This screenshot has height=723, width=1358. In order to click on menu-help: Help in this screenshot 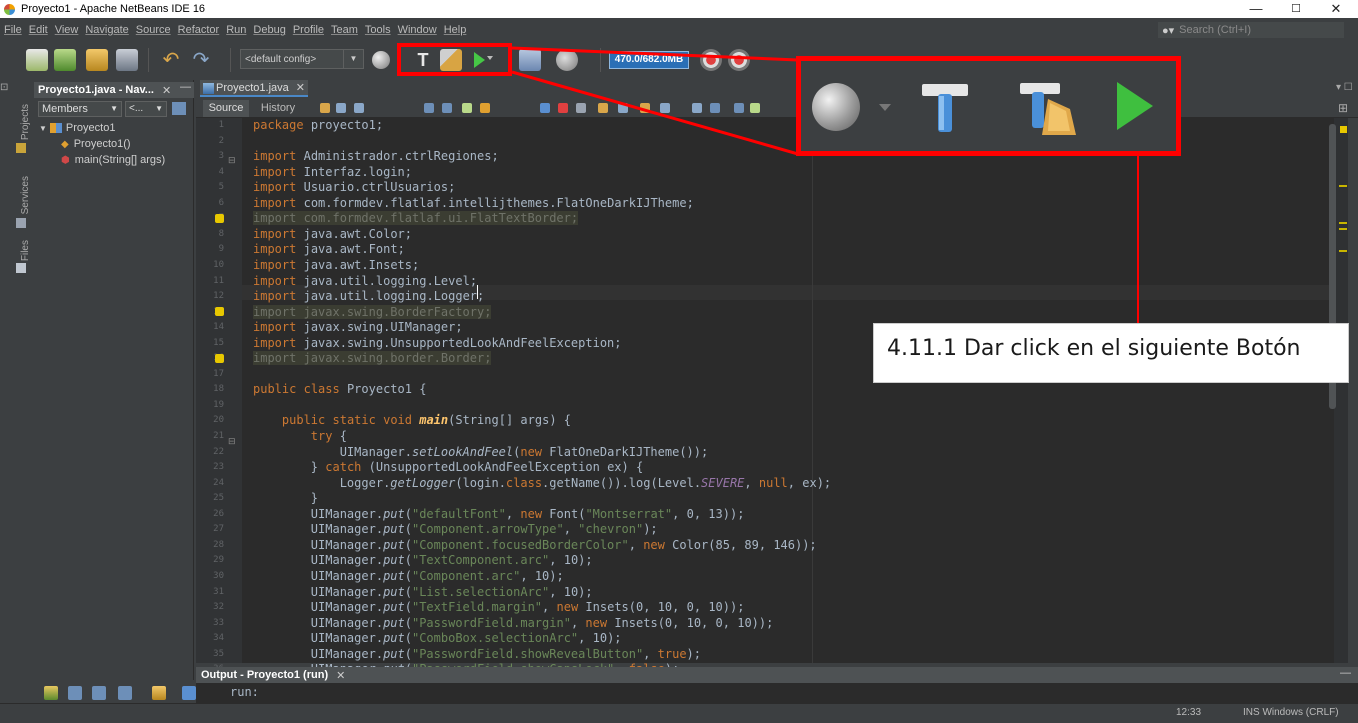, I will do `click(455, 30)`.